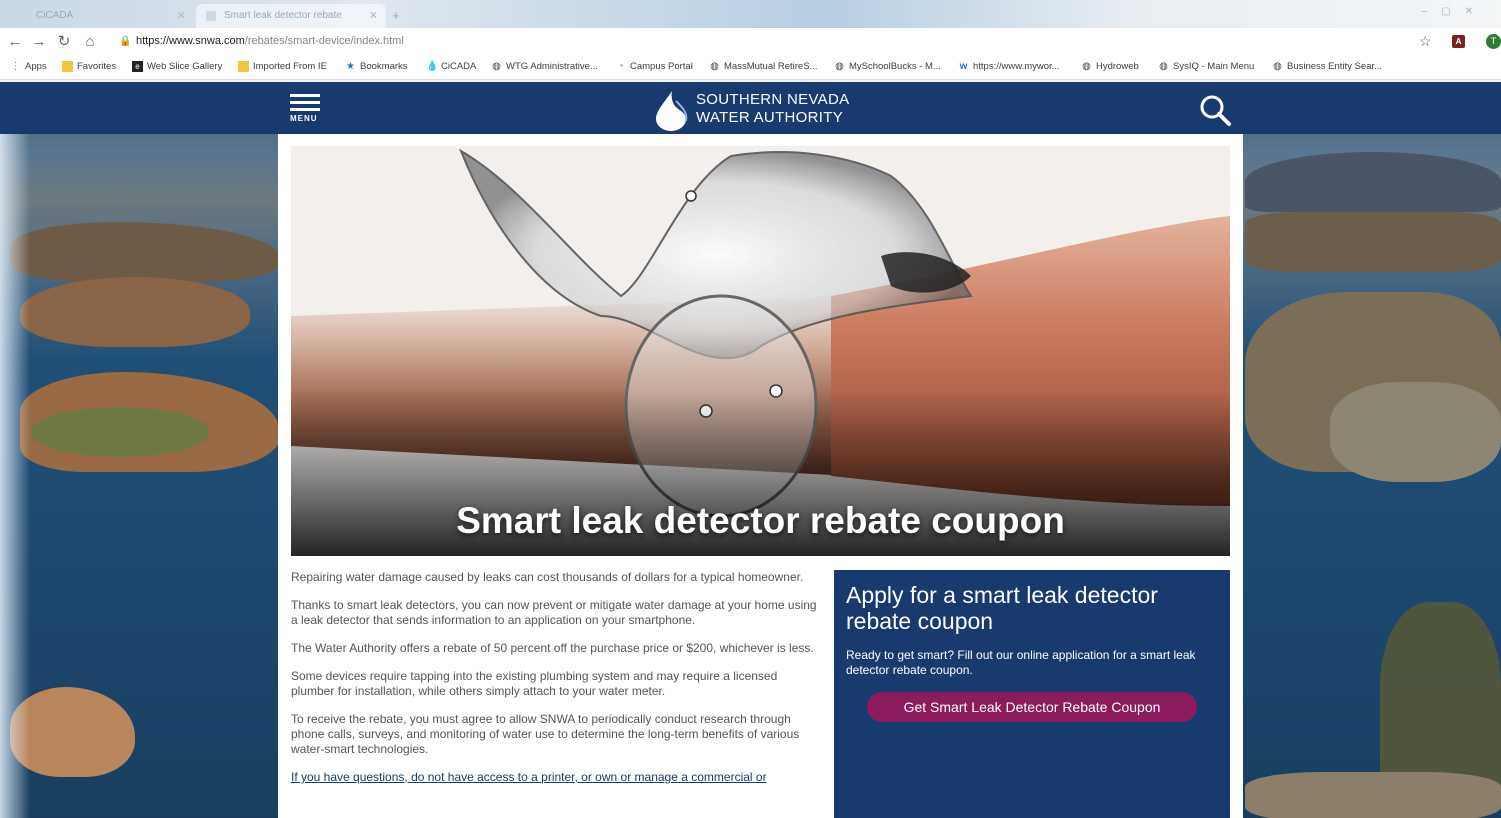 This screenshot has width=1501, height=818. Describe the element at coordinates (1454, 11) in the screenshot. I see `window-controls: –▢✕` at that location.